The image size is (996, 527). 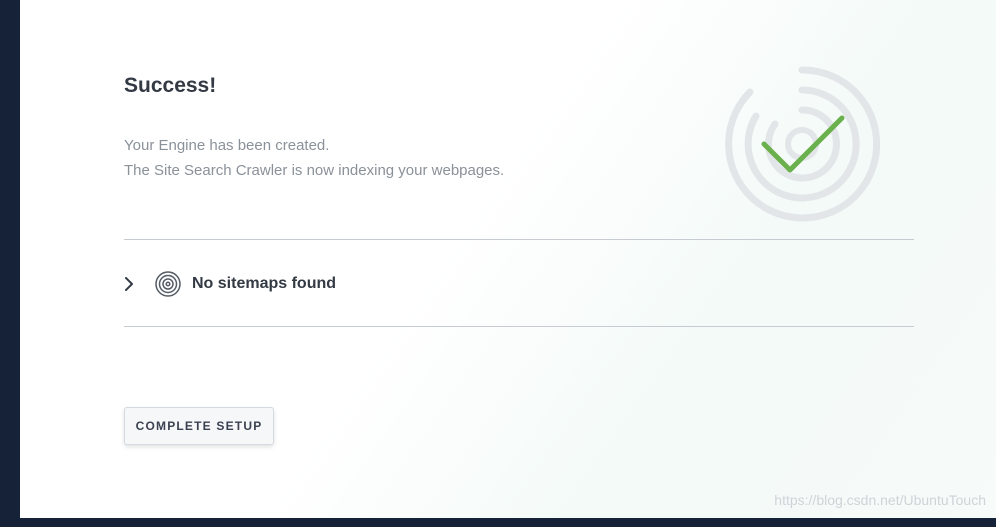 I want to click on success-checkmark-icon, so click(x=803, y=144).